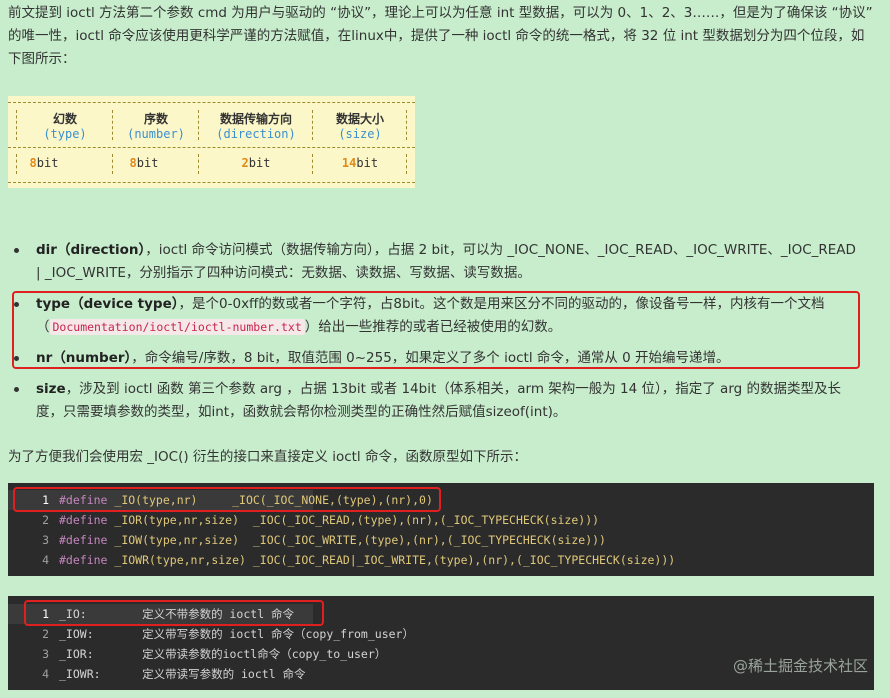 The height and width of the screenshot is (698, 890). Describe the element at coordinates (228, 634) in the screenshot. I see `code-line: 2 _IOW: 定义带写参数的 ioctl 命令（copy_from_user）` at that location.